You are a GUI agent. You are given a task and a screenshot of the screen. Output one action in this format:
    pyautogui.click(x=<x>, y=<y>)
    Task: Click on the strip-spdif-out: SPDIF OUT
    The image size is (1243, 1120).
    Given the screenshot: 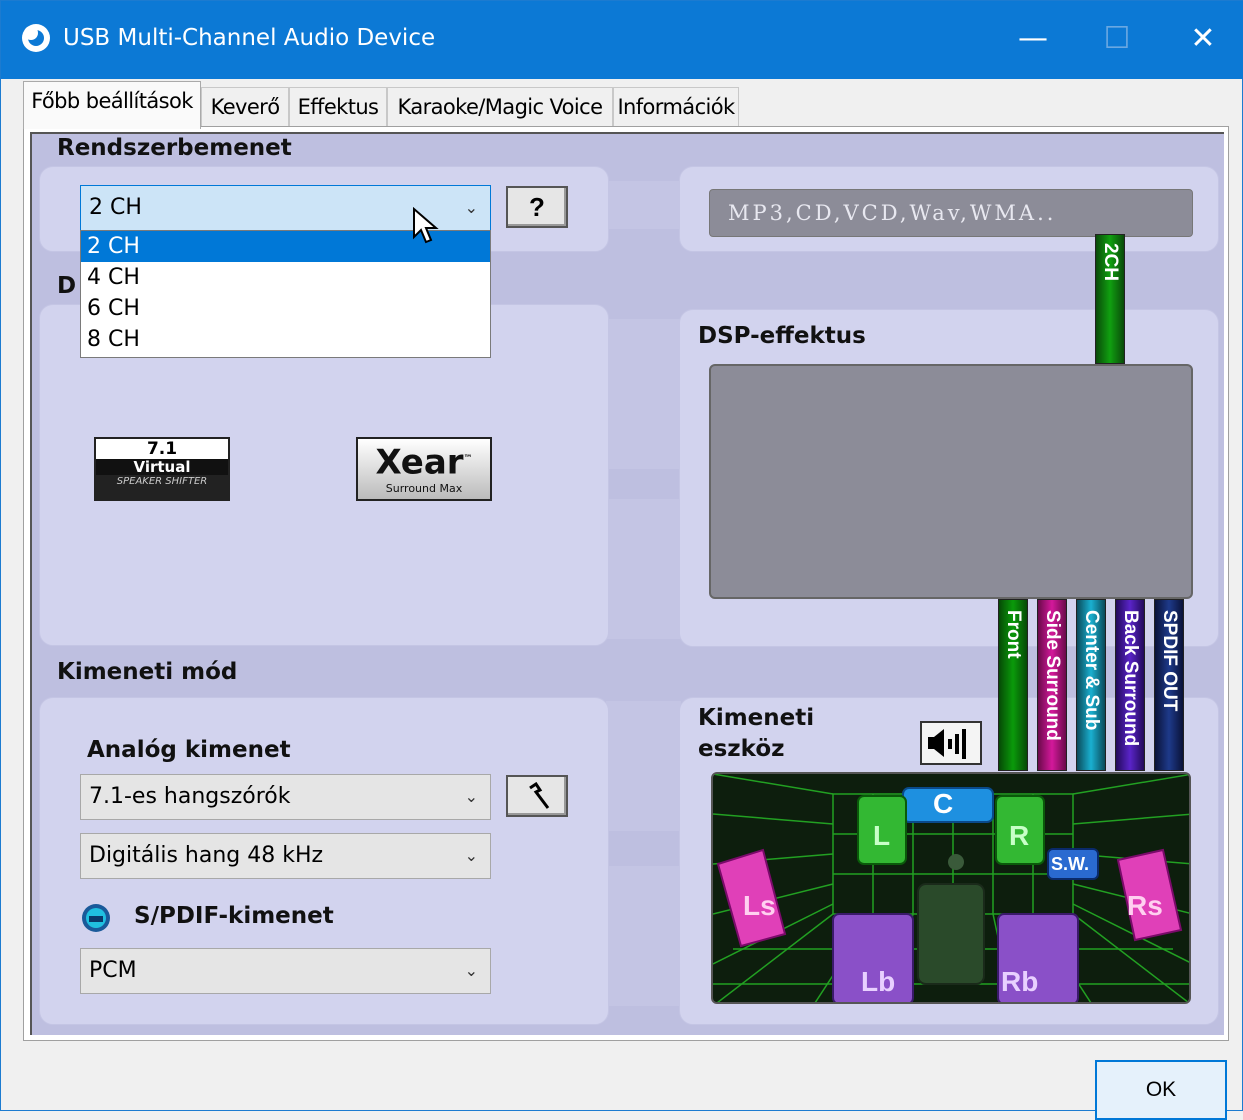 What is the action you would take?
    pyautogui.click(x=1169, y=685)
    